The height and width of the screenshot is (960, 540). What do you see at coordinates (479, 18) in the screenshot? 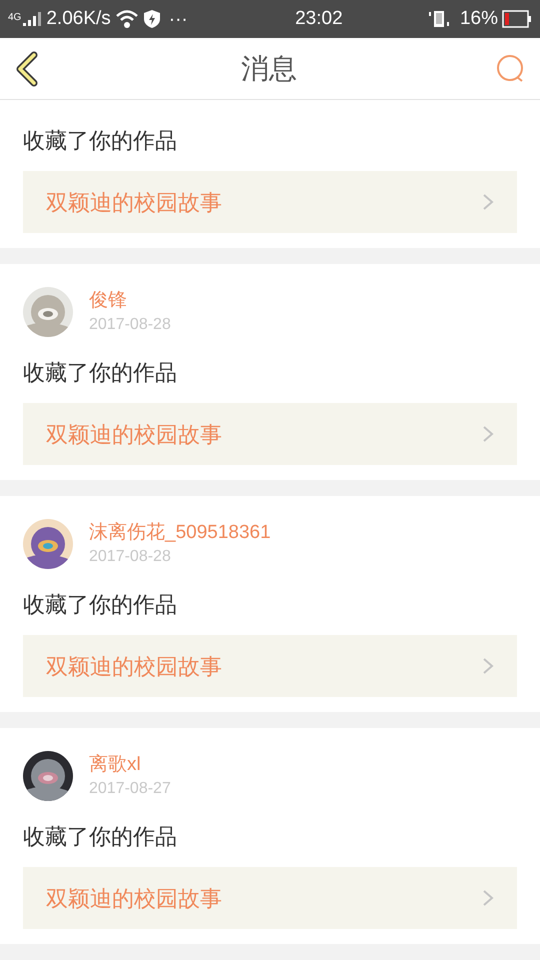
I see `battery-percent: 16%` at bounding box center [479, 18].